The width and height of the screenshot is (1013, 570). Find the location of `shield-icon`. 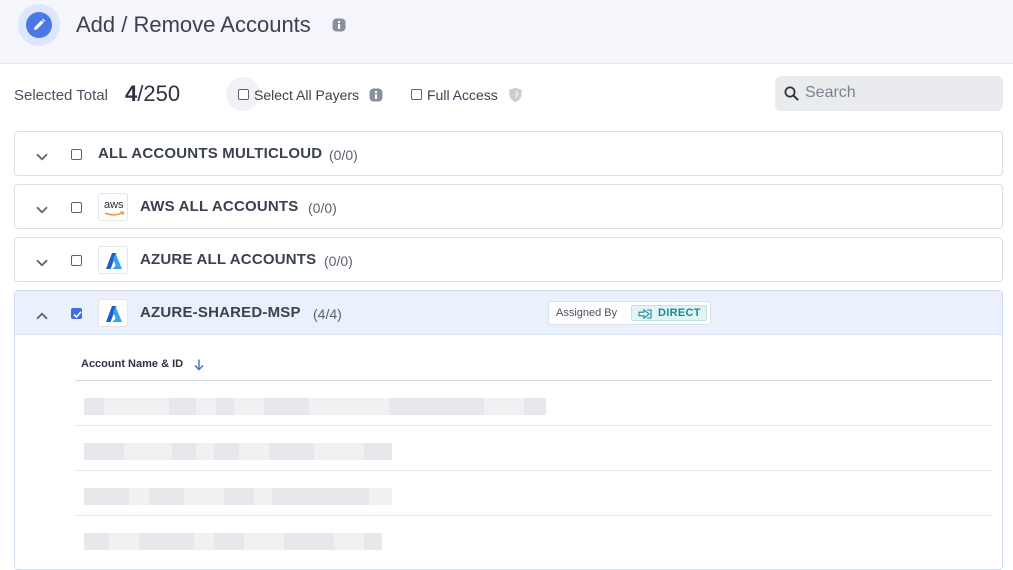

shield-icon is located at coordinates (515, 97).